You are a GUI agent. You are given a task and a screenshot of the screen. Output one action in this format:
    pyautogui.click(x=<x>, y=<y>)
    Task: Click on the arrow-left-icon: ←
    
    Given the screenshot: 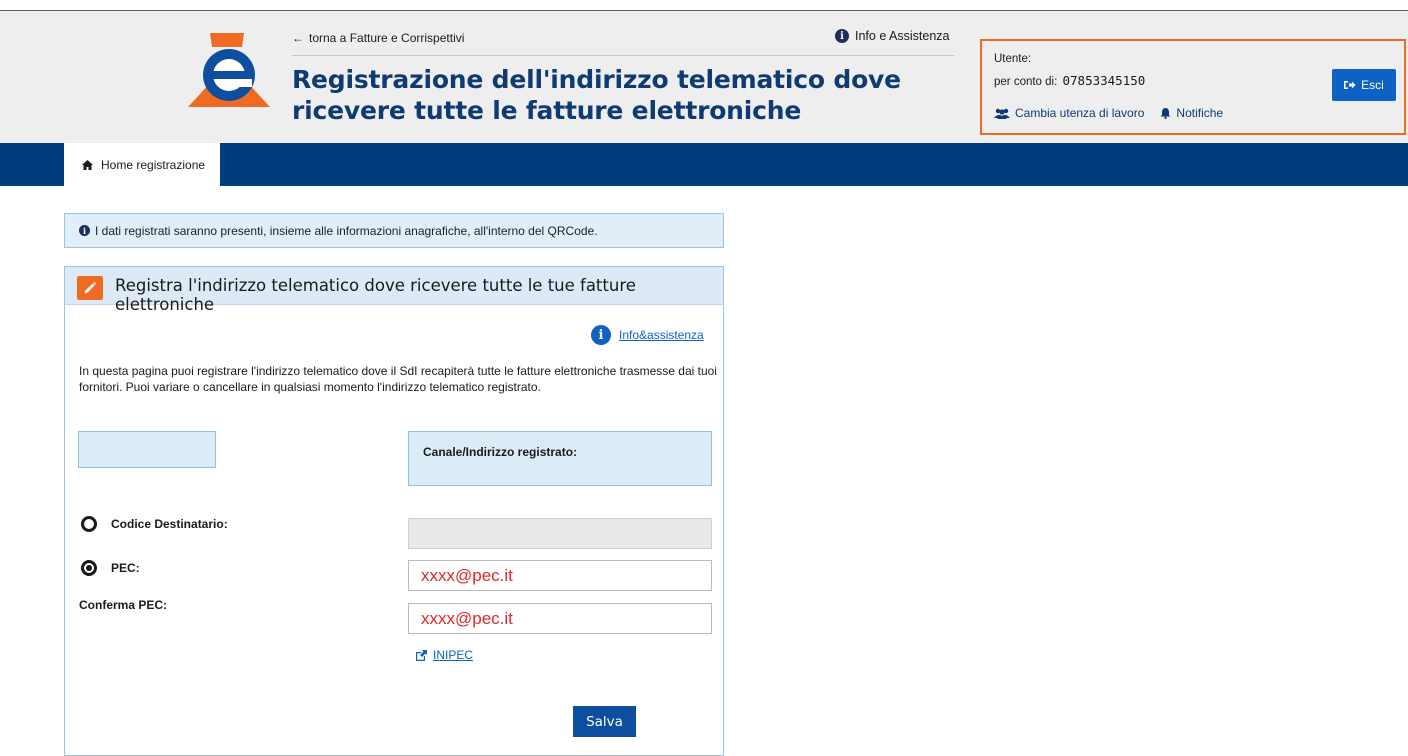 What is the action you would take?
    pyautogui.click(x=298, y=38)
    